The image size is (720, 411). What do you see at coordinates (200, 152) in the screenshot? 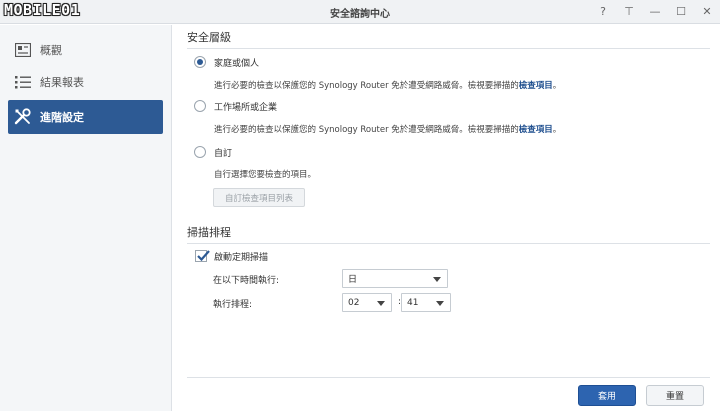
I see `radio-custom` at bounding box center [200, 152].